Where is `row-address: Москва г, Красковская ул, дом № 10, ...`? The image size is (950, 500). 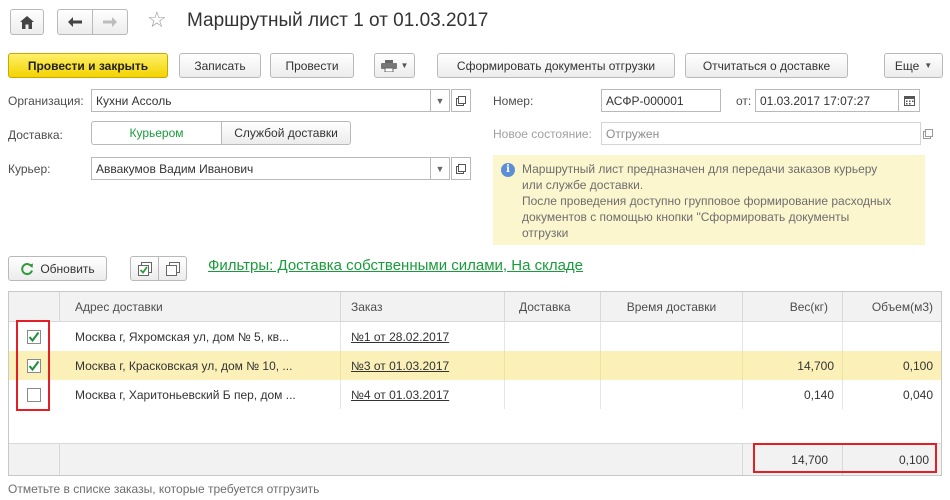
row-address: Москва г, Красковская ул, дом № 10, ... is located at coordinates (200, 365).